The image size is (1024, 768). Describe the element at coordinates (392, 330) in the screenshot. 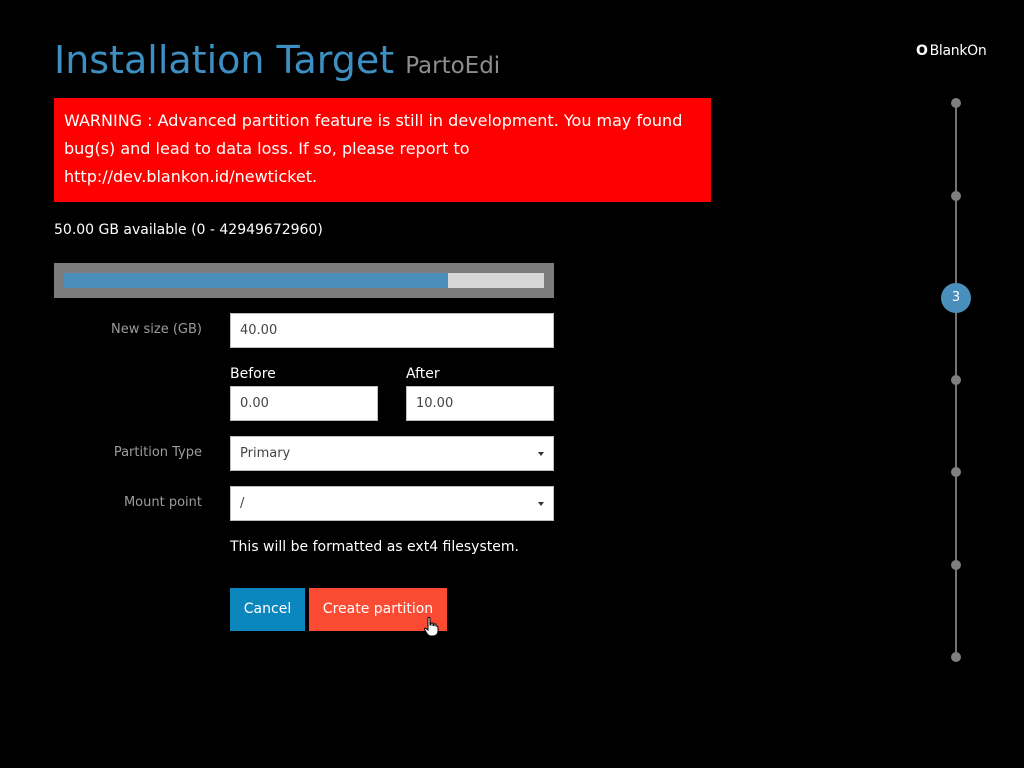

I see `new-size-input` at that location.